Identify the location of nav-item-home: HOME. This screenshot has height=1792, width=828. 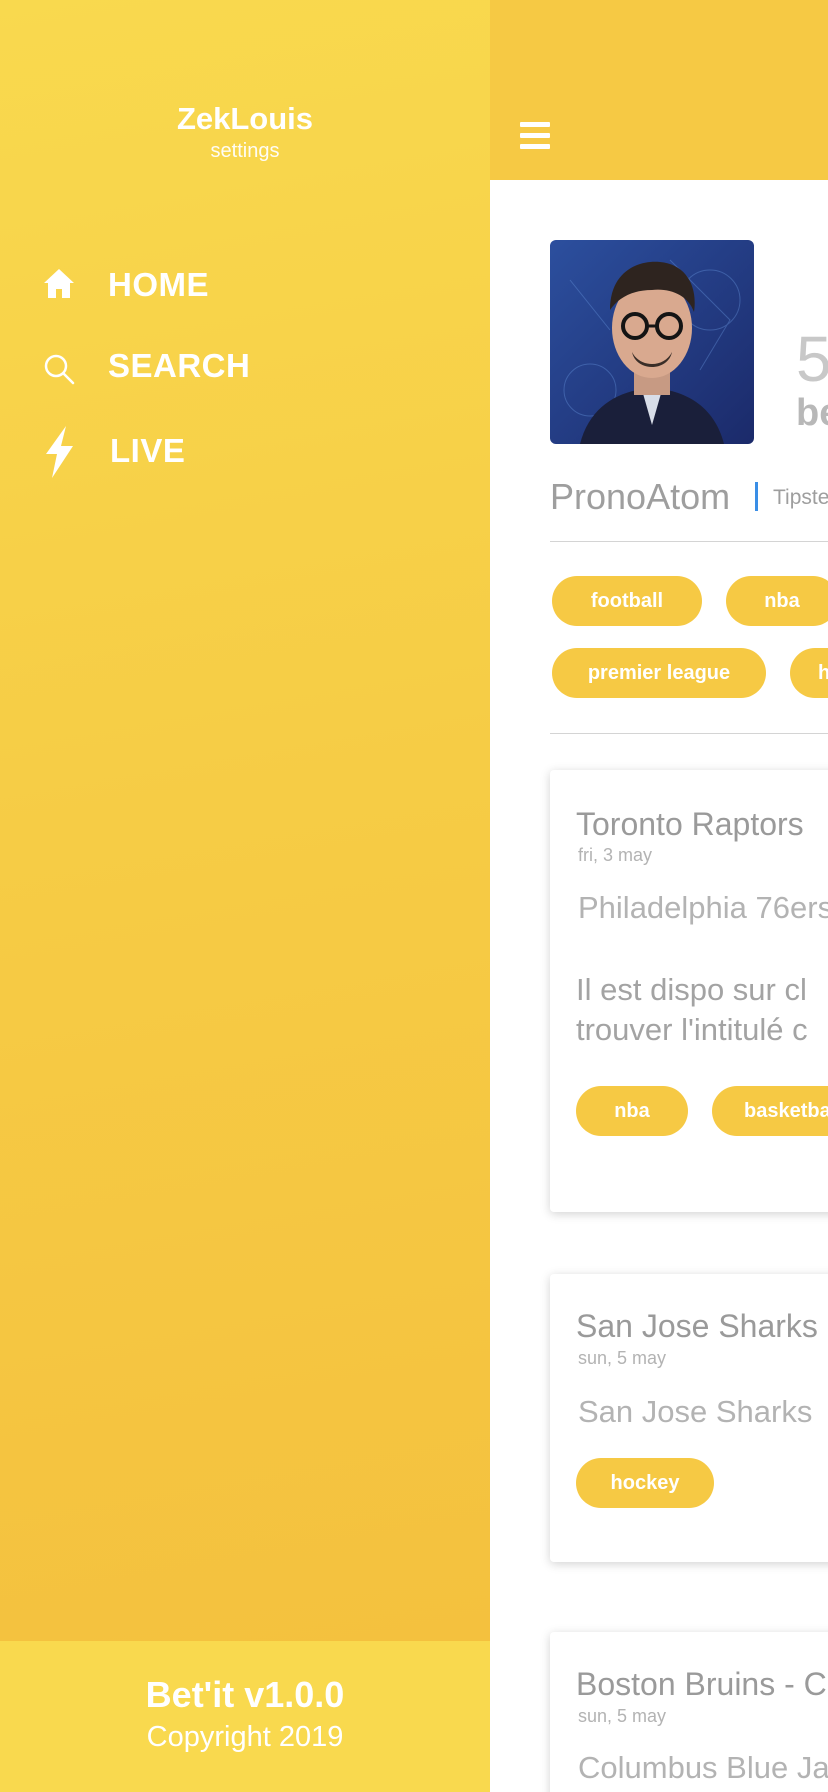
(245, 285).